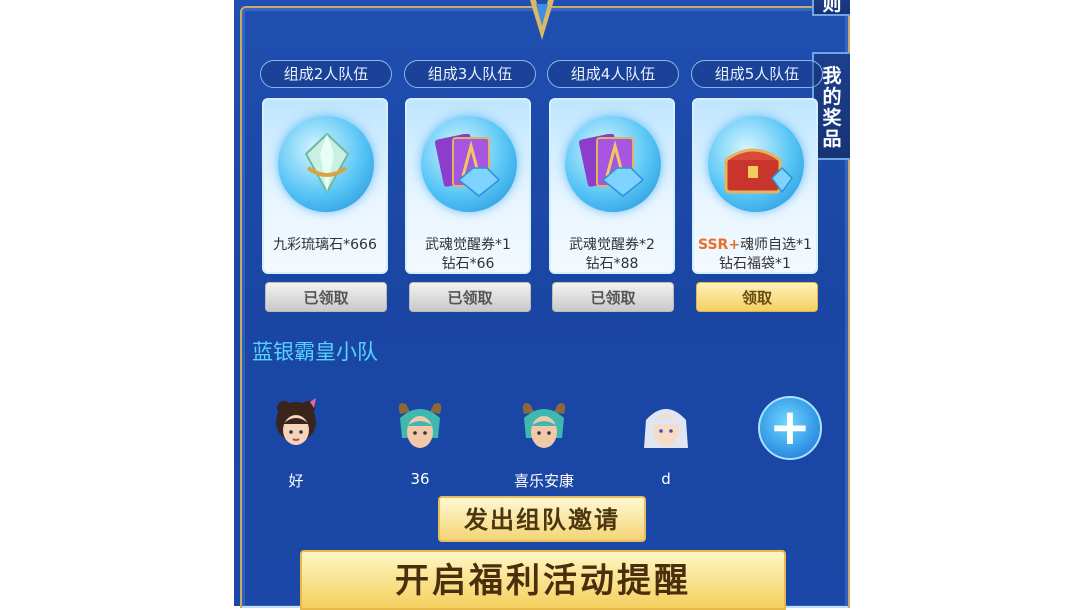 The width and height of the screenshot is (1080, 610). I want to click on silver-hair-avatar, so click(666, 428).